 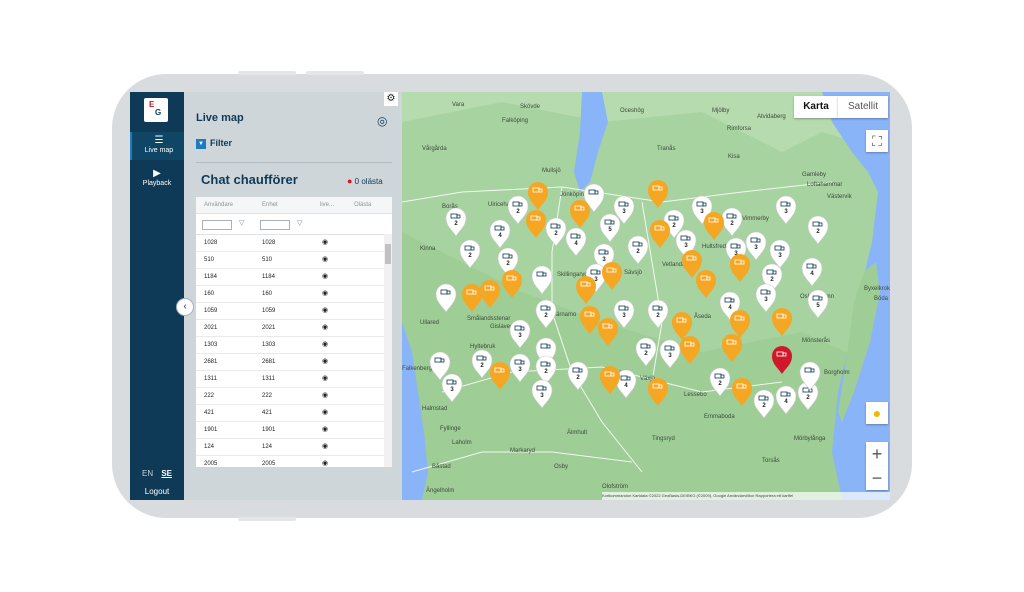 What do you see at coordinates (428, 249) in the screenshot?
I see `place-label: Kinna` at bounding box center [428, 249].